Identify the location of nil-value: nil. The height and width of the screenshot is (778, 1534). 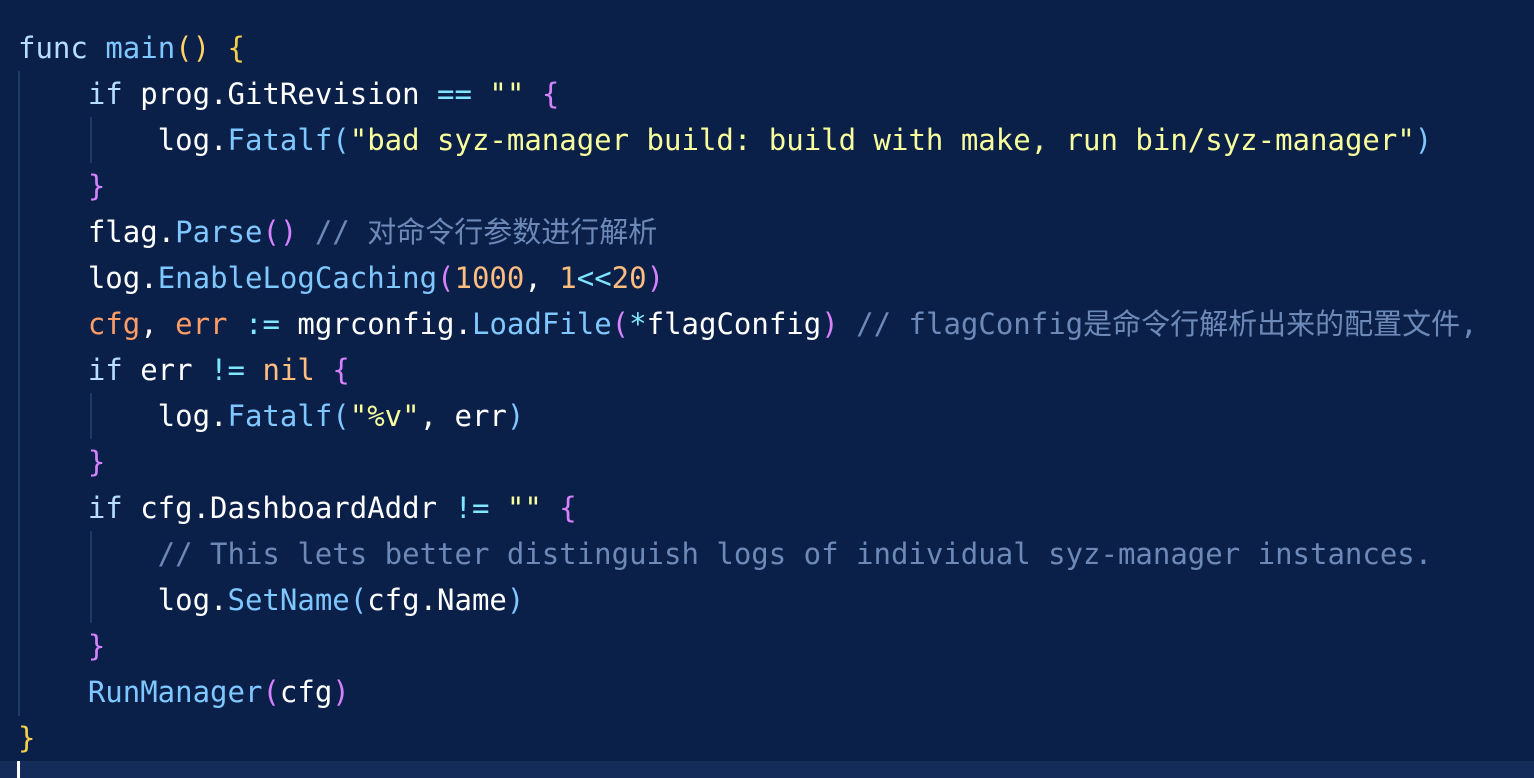
(288, 370).